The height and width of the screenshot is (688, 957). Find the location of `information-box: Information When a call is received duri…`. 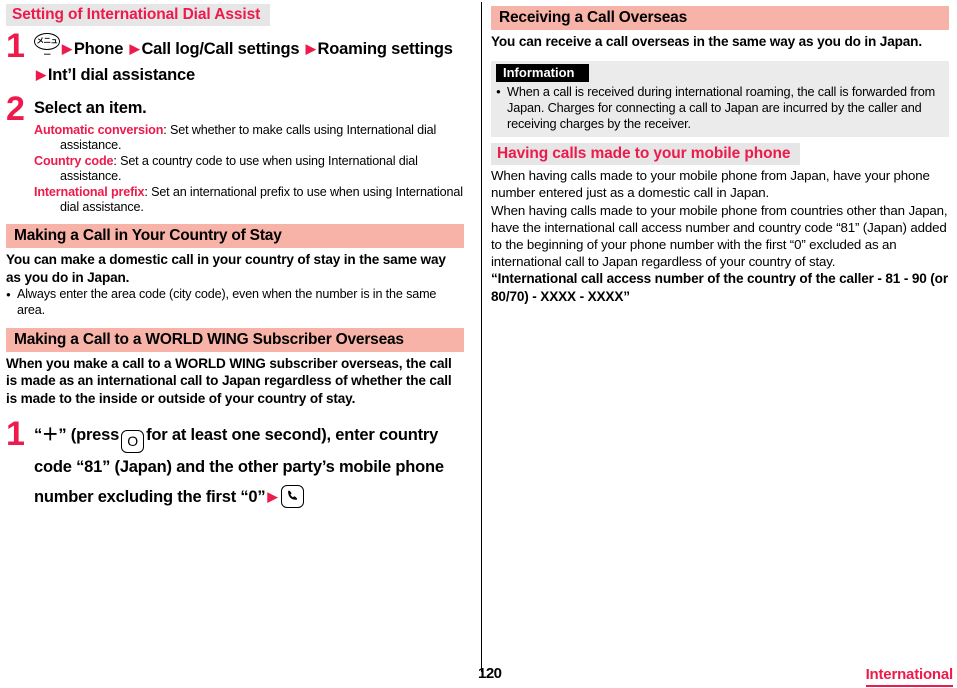

information-box: Information When a call is received duri… is located at coordinates (720, 99).